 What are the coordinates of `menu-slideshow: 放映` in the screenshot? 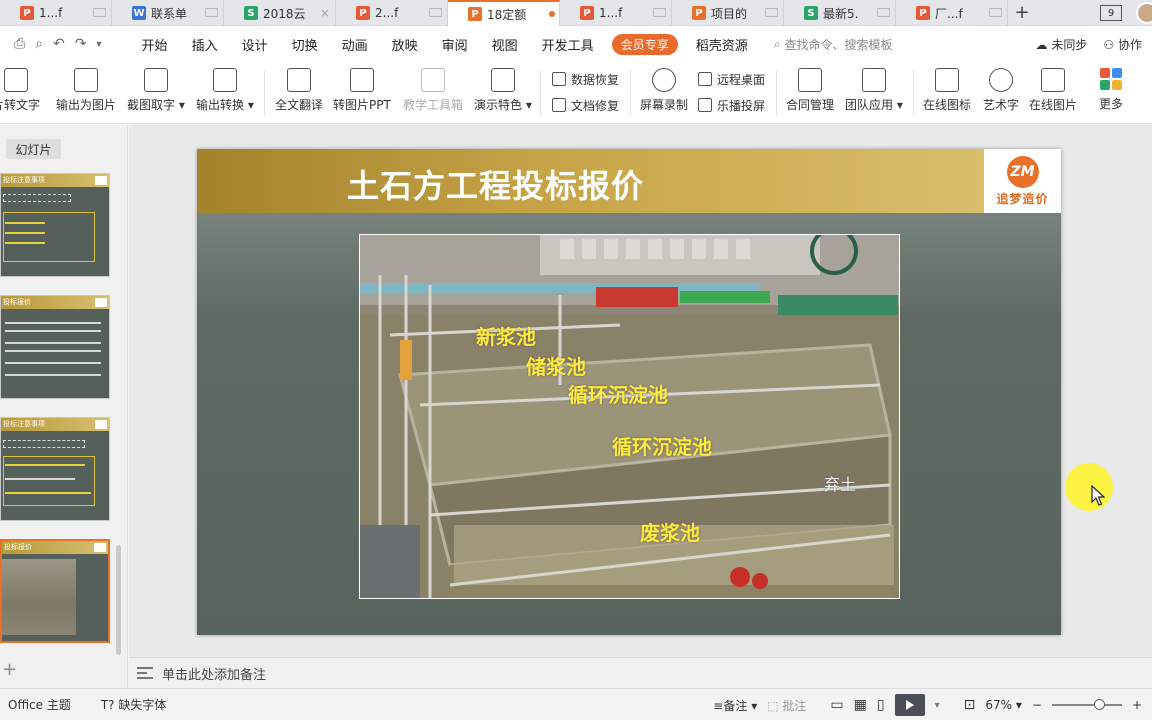 It's located at (405, 44).